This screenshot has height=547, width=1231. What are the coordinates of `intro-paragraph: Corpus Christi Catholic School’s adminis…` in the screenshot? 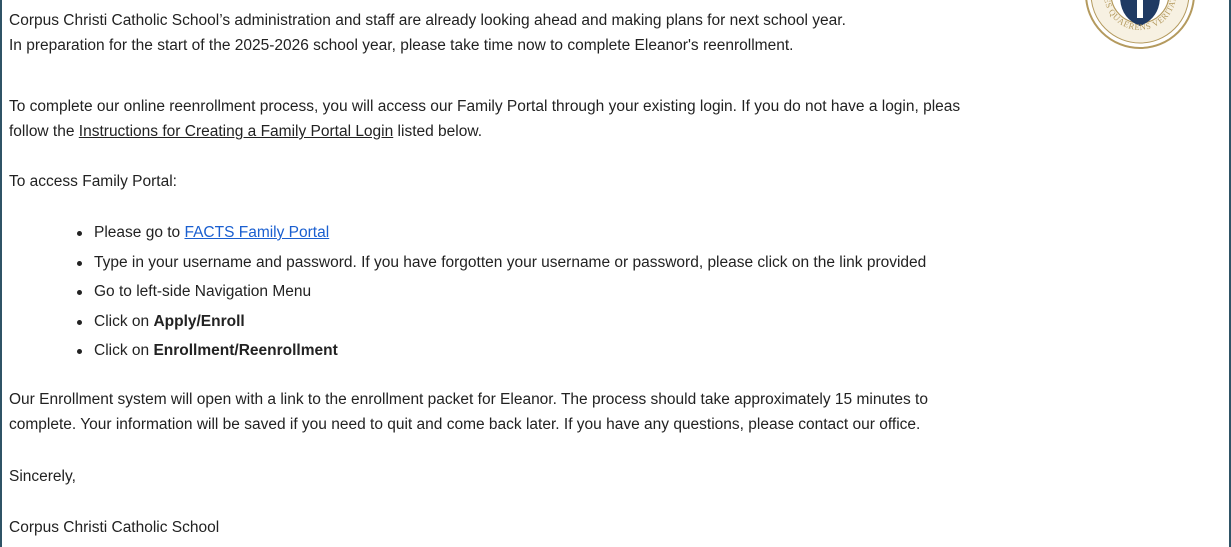 It's located at (427, 33).